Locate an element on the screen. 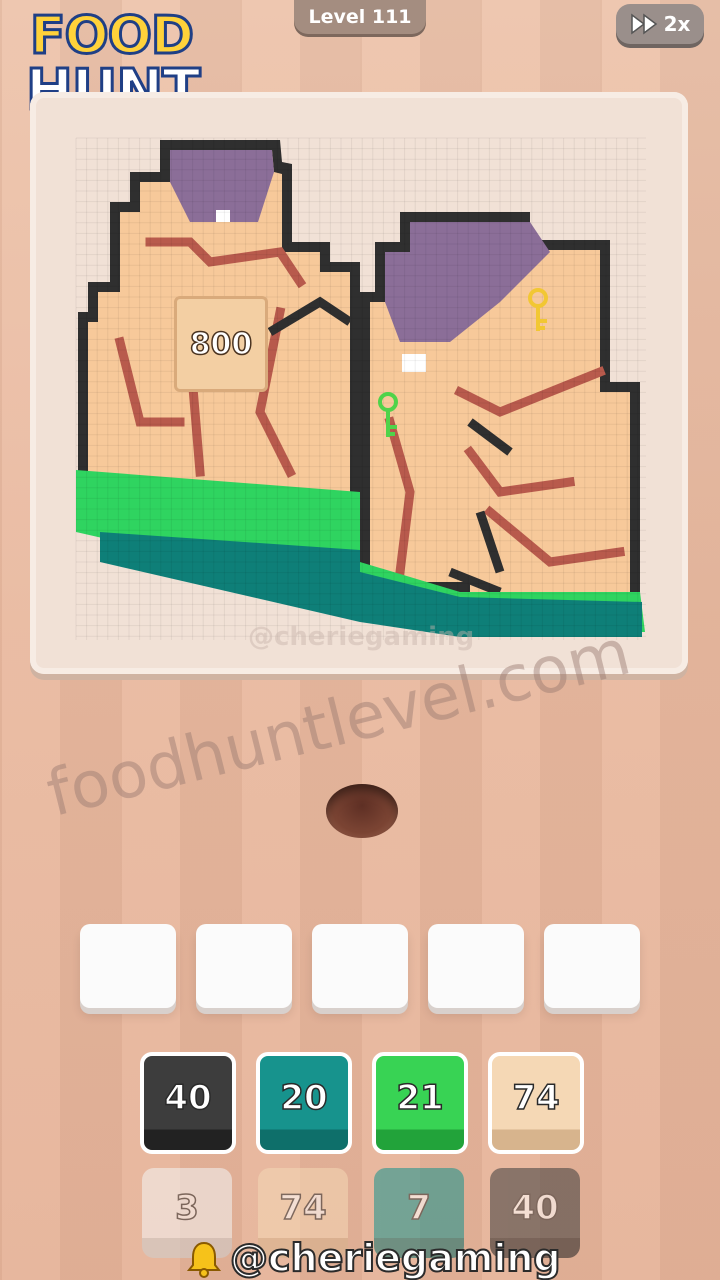  block-count: 21 is located at coordinates (420, 1098).